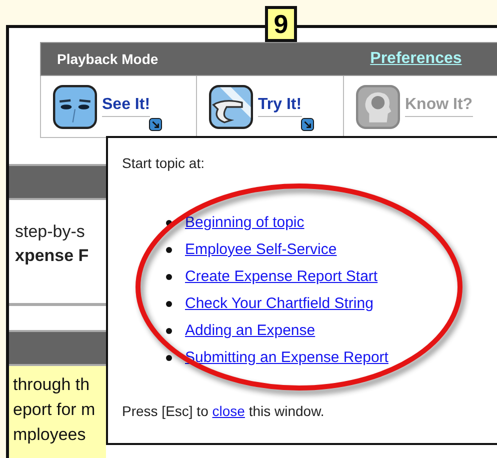  I want to click on topic-link: Employee Self-Service, so click(261, 249).